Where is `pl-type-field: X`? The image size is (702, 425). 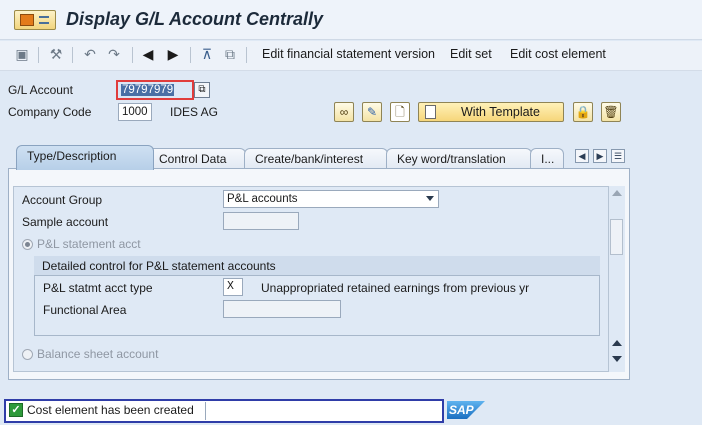 pl-type-field: X is located at coordinates (233, 287).